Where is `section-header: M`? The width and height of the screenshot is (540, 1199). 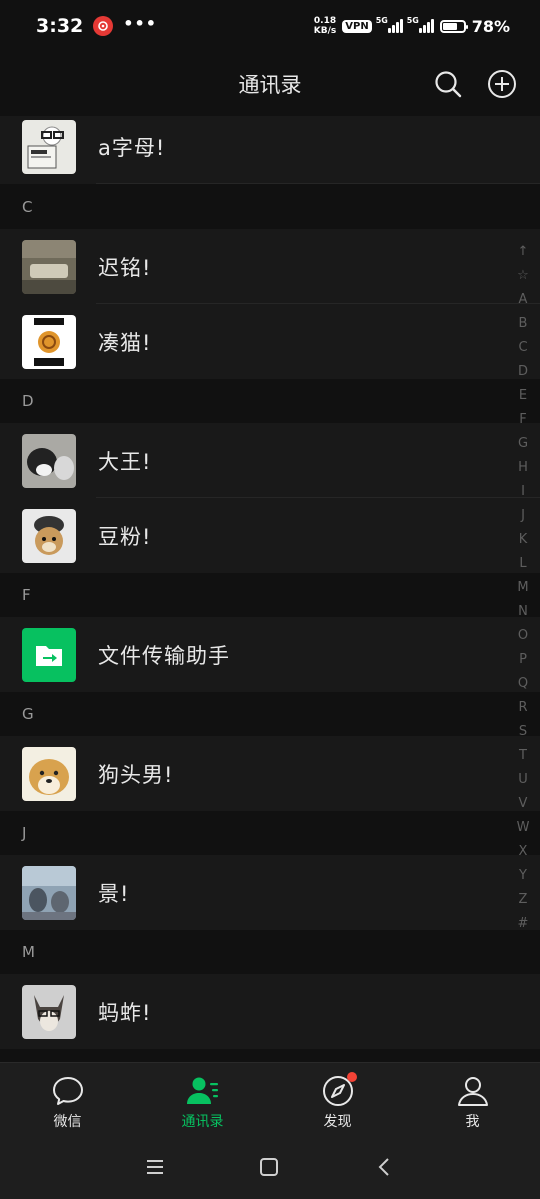 section-header: M is located at coordinates (270, 952).